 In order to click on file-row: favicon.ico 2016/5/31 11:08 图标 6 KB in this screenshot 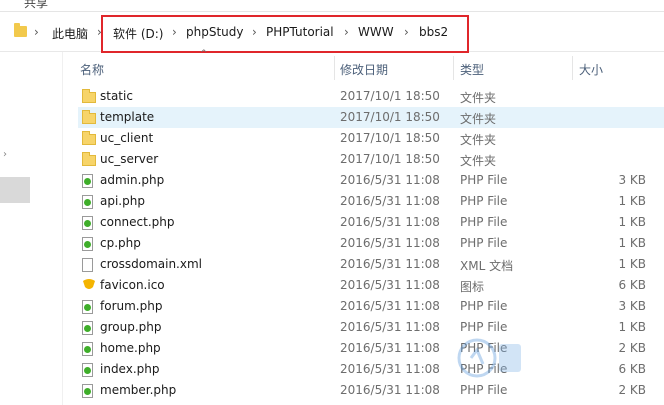, I will do `click(371, 285)`.